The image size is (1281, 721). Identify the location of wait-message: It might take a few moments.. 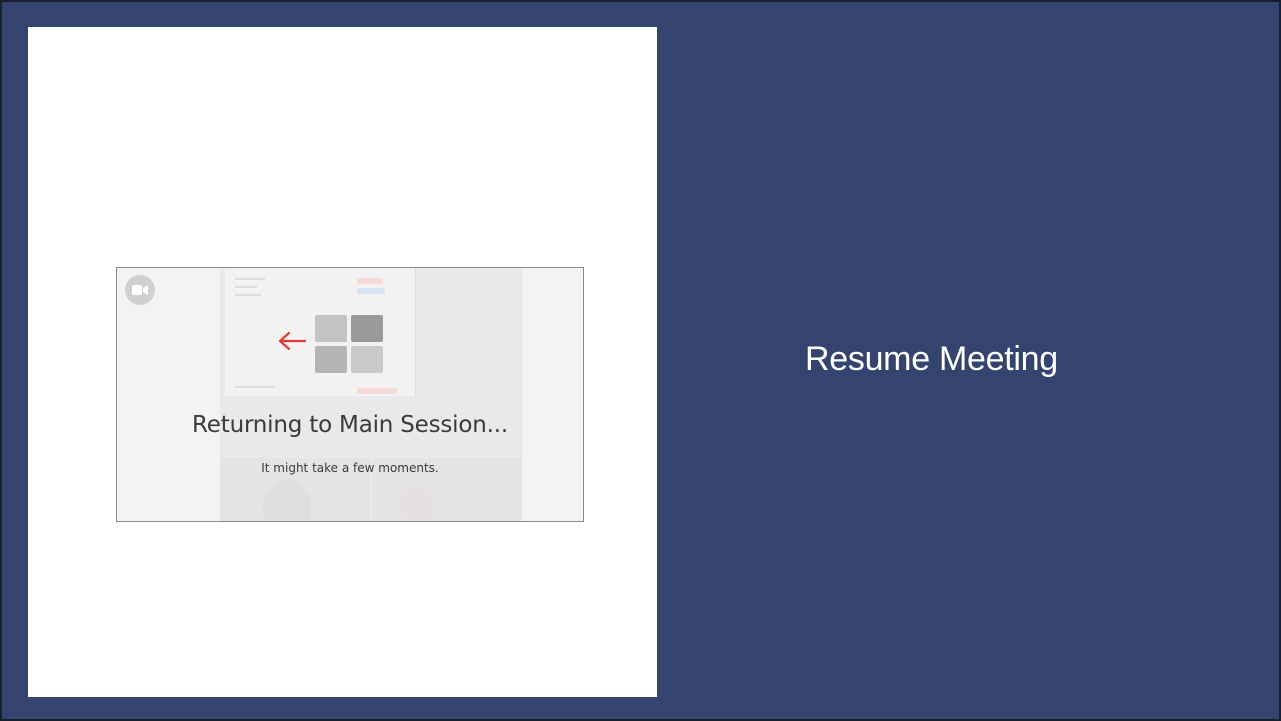
(350, 468).